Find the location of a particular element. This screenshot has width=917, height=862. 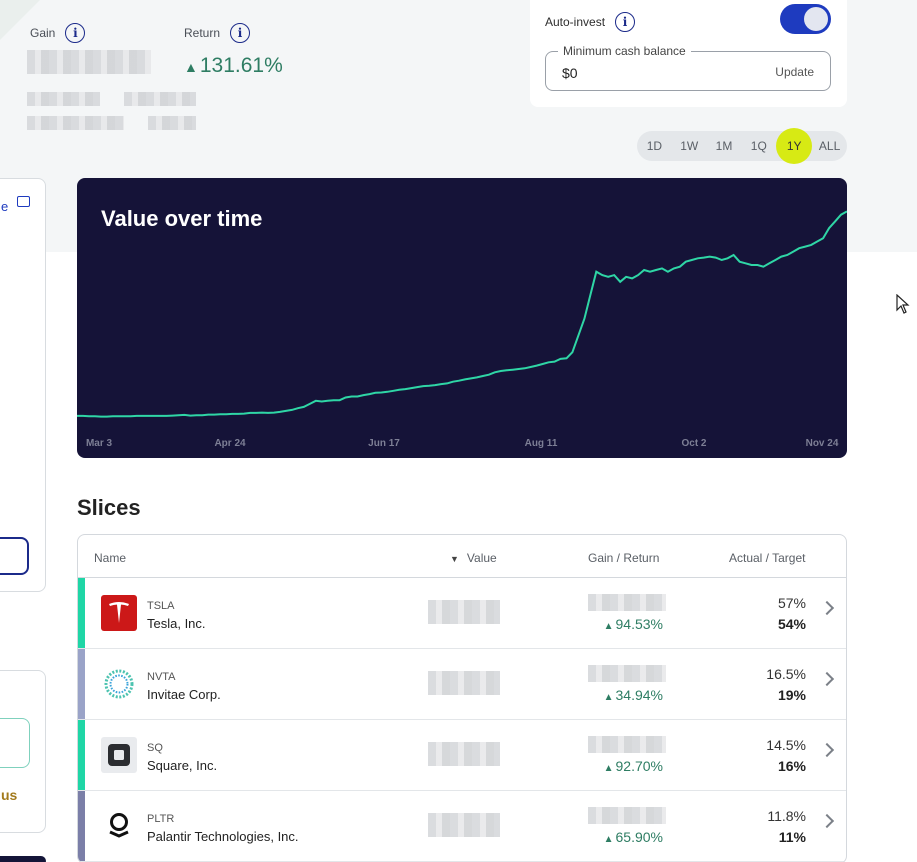

folder-icon is located at coordinates (23, 201).